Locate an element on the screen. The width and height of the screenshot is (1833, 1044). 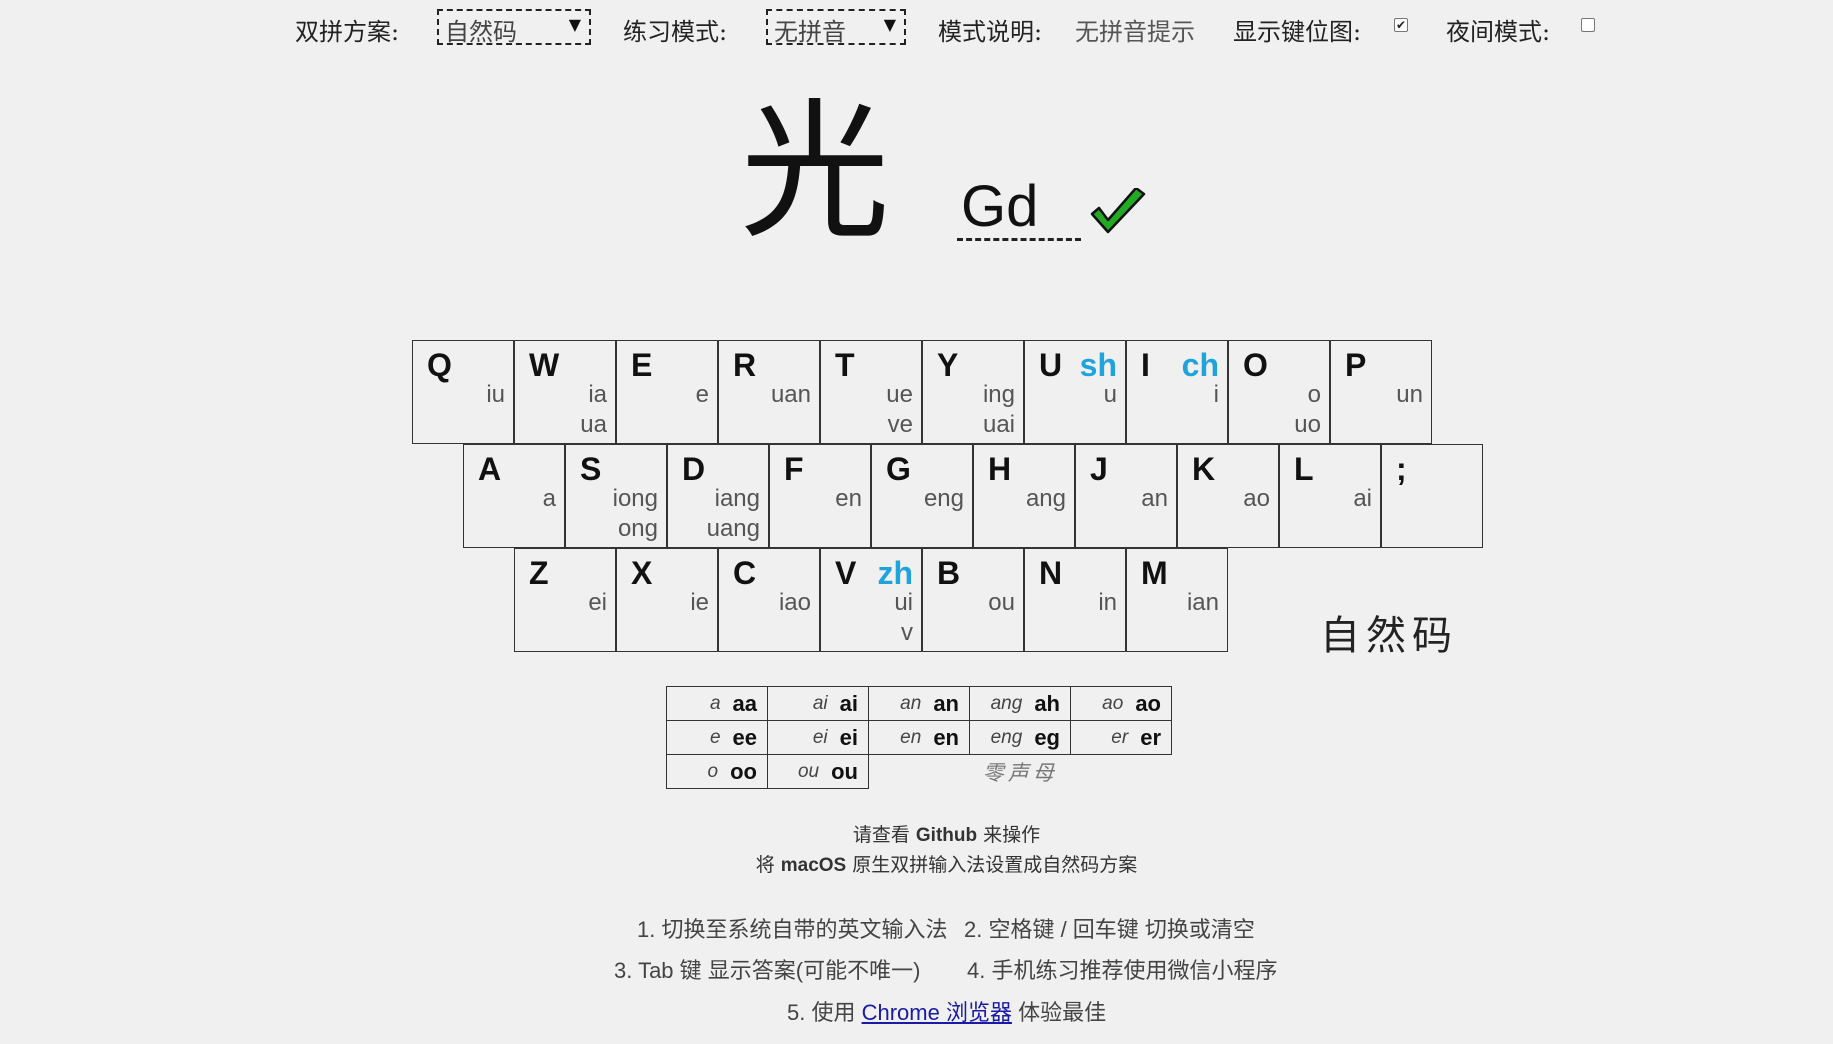
key-letter: O is located at coordinates (1255, 365).